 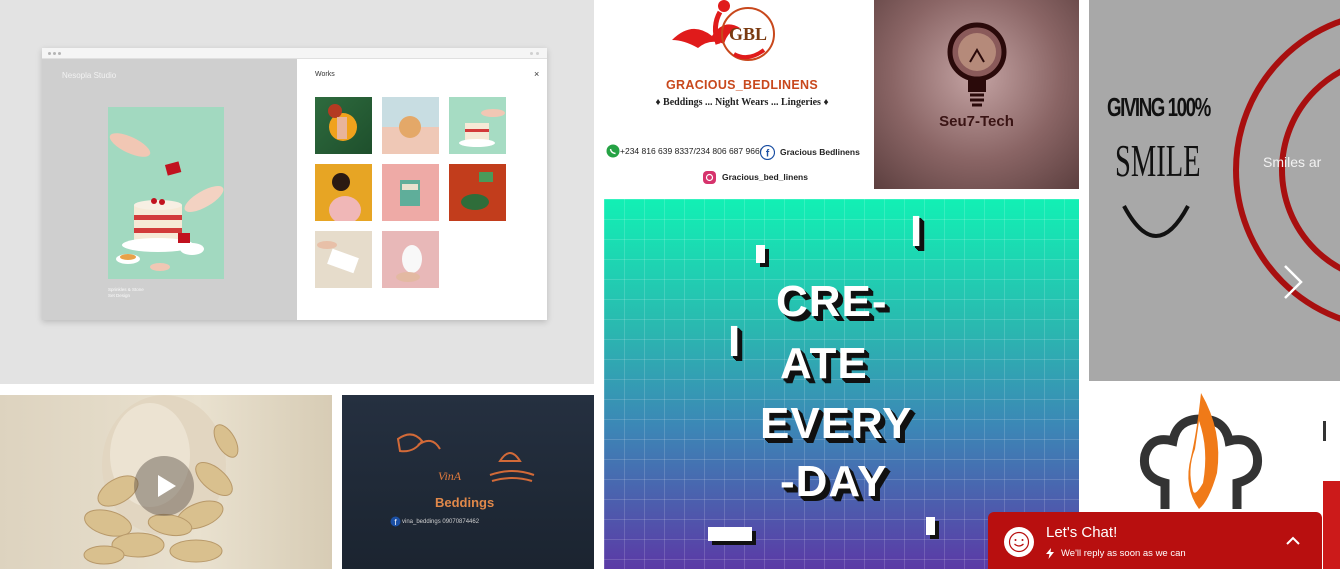 What do you see at coordinates (1201, 451) in the screenshot?
I see `chef-hat-icon` at bounding box center [1201, 451].